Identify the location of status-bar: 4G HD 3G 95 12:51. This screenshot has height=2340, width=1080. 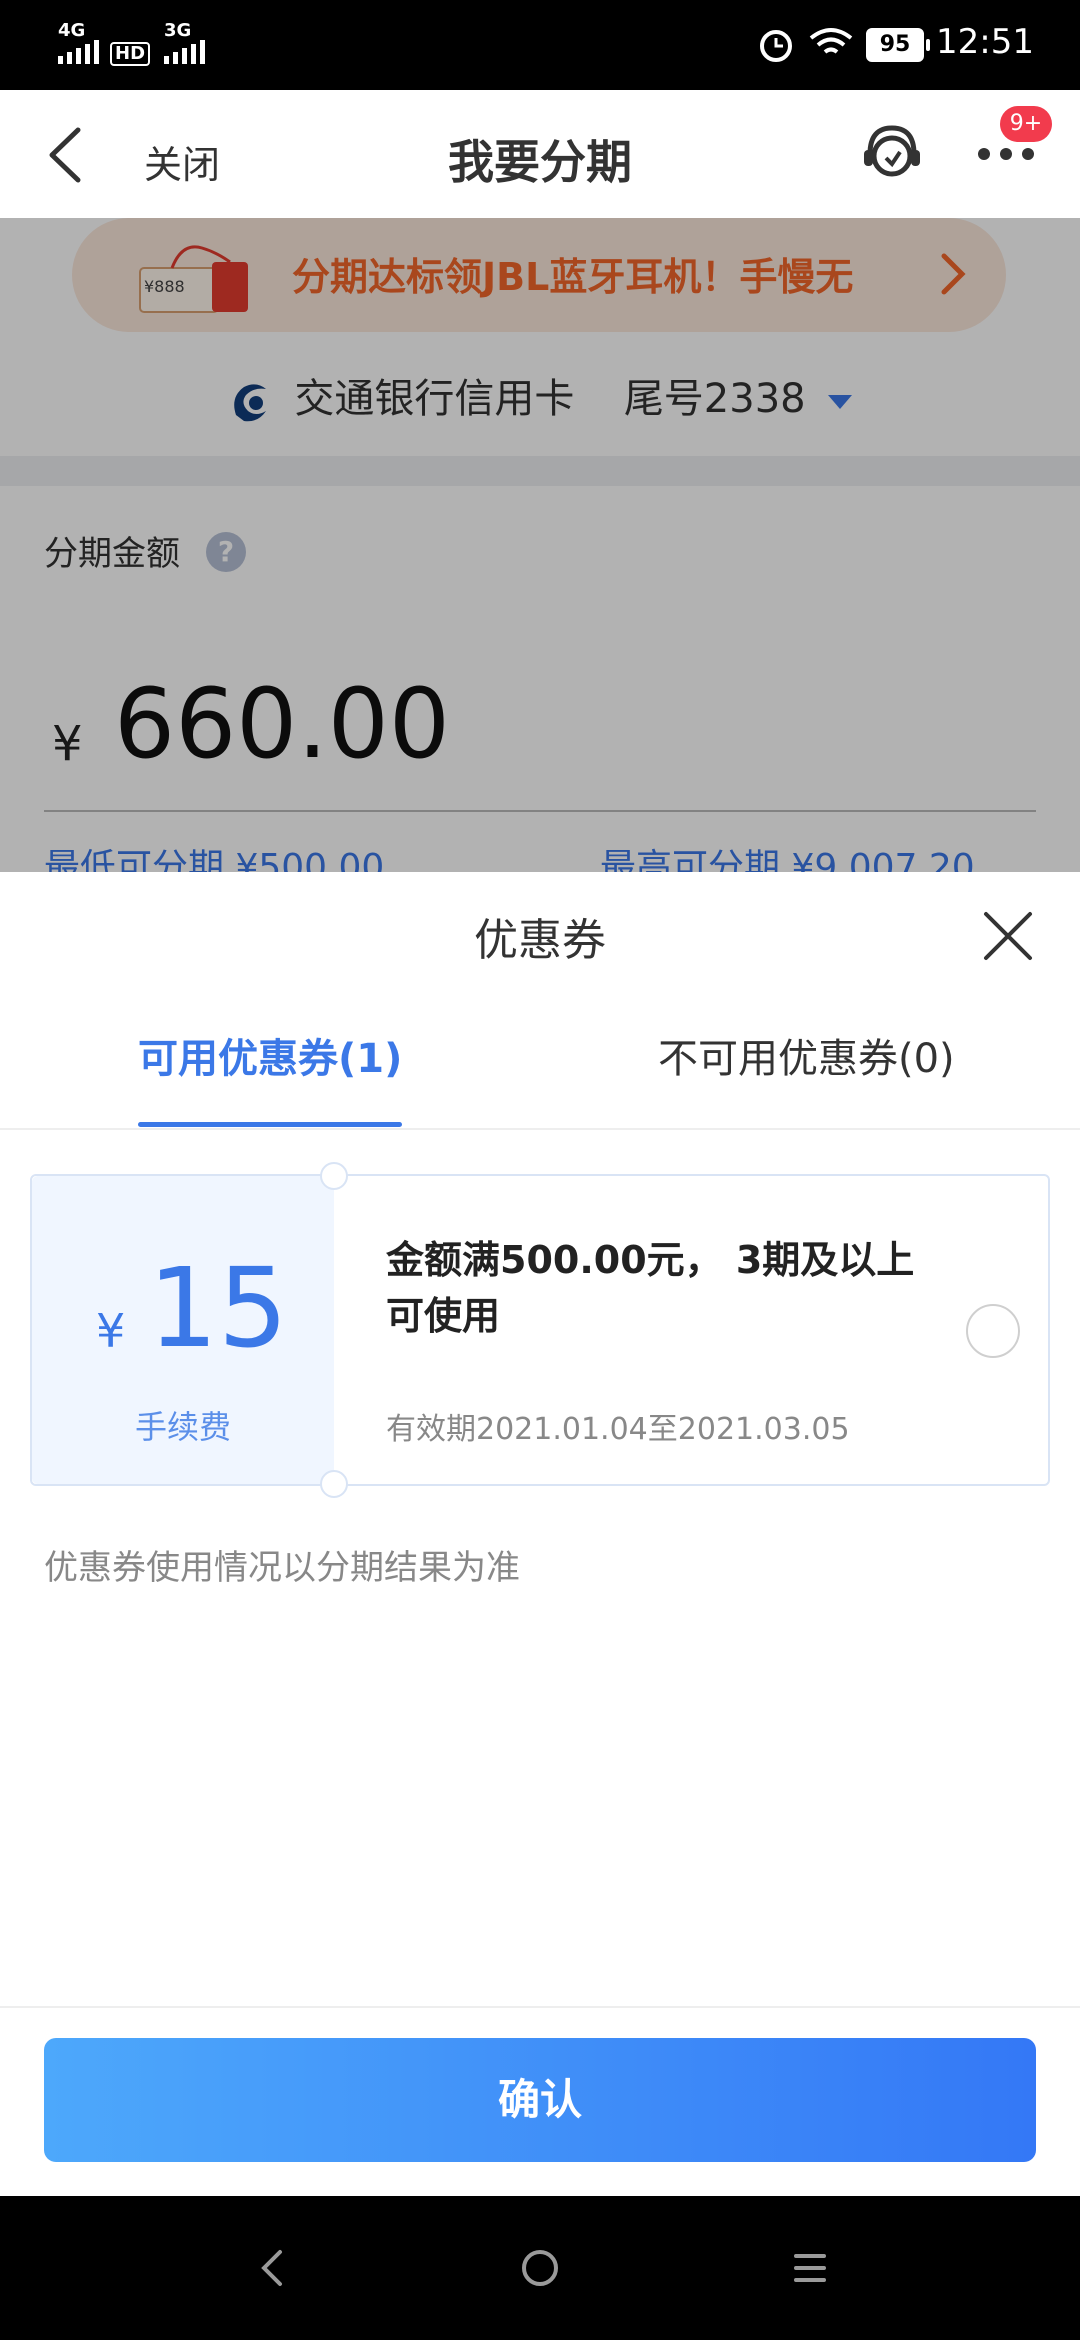
(540, 45).